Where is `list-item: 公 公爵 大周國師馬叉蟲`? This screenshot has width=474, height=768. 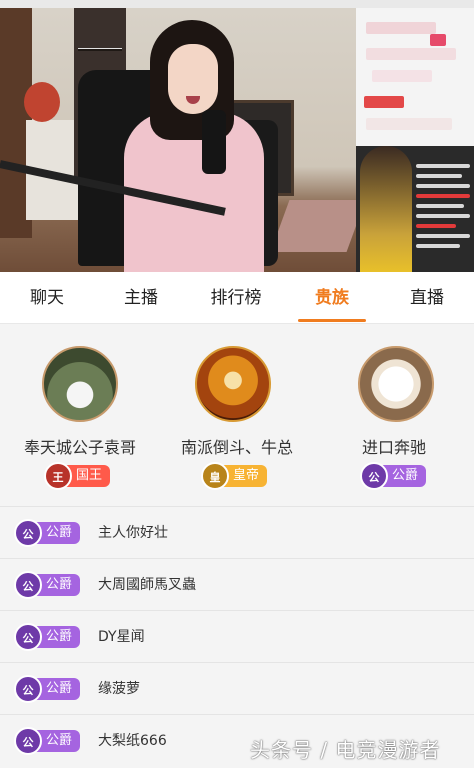 list-item: 公 公爵 大周國師馬叉蟲 is located at coordinates (237, 584).